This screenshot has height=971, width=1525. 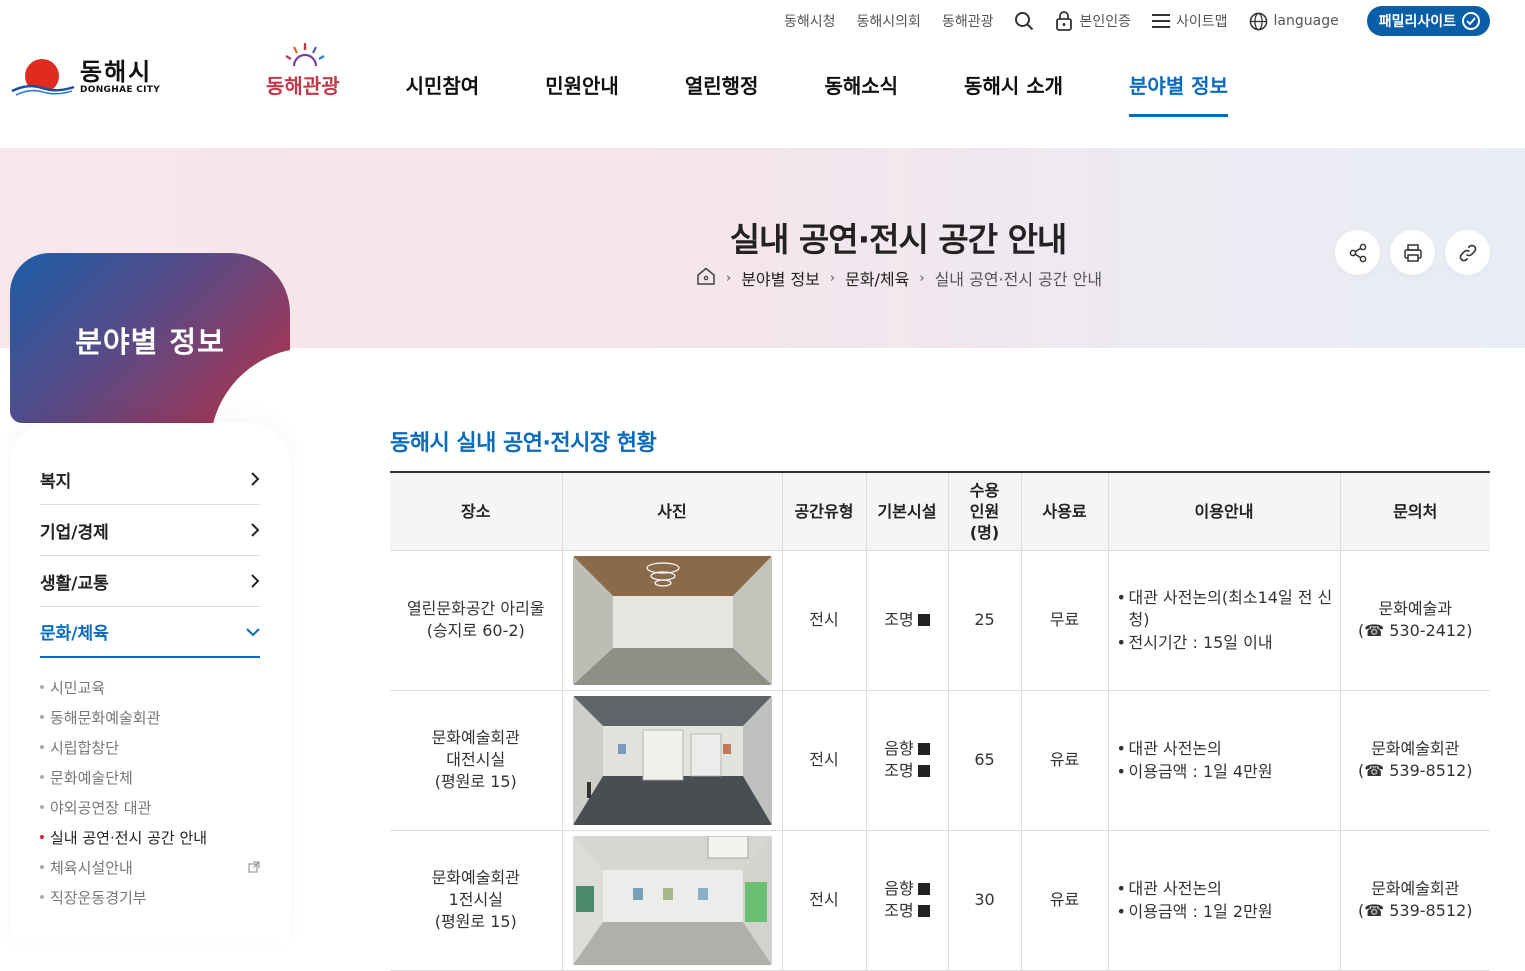 I want to click on submenu-item: 시민교육, so click(x=150, y=687).